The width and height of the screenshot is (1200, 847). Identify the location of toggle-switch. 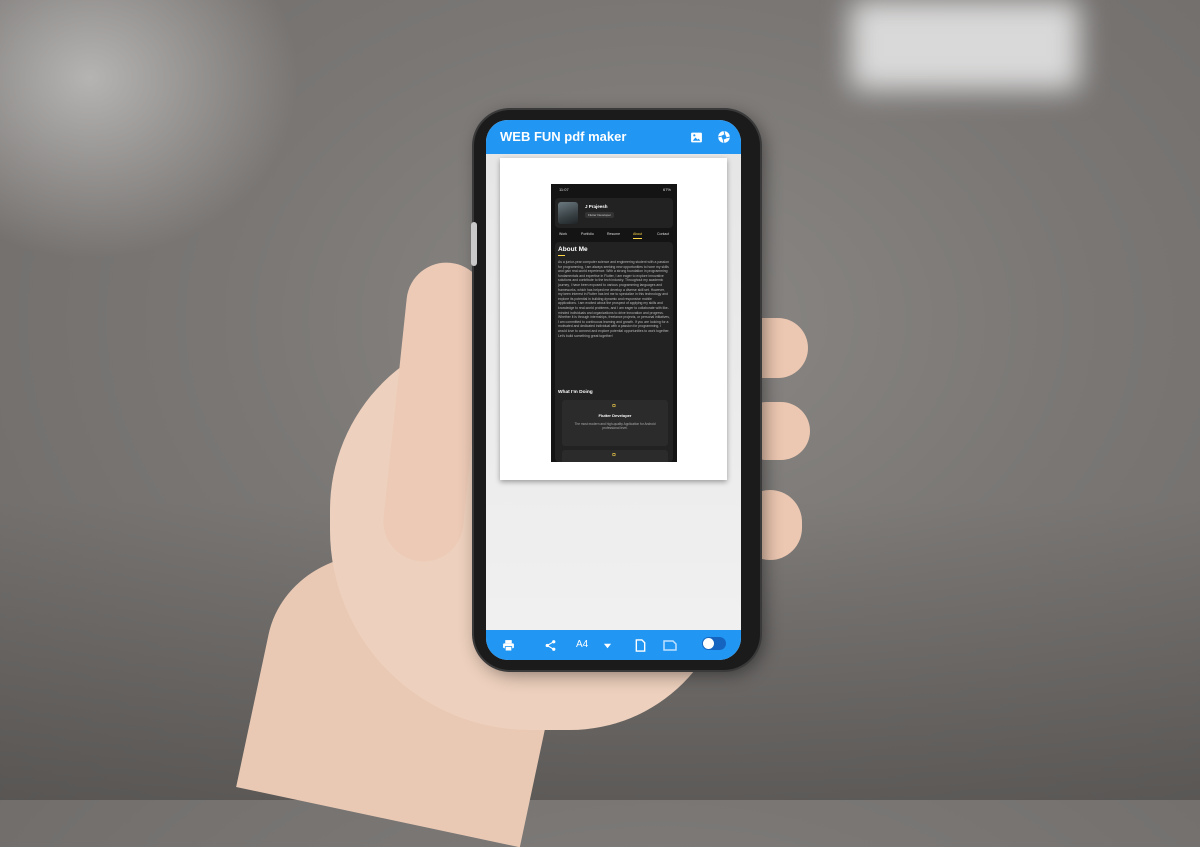
(714, 643).